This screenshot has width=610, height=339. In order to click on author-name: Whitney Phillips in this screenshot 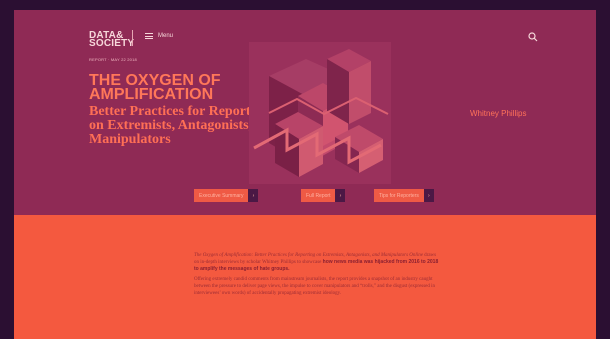, I will do `click(498, 113)`.